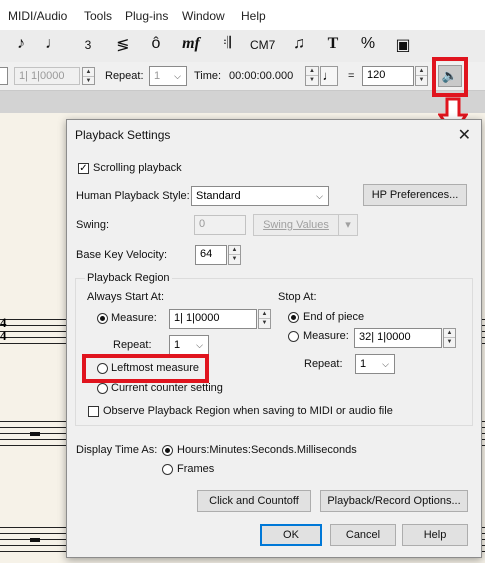  Describe the element at coordinates (450, 77) in the screenshot. I see `speaker-highlight-box` at that location.